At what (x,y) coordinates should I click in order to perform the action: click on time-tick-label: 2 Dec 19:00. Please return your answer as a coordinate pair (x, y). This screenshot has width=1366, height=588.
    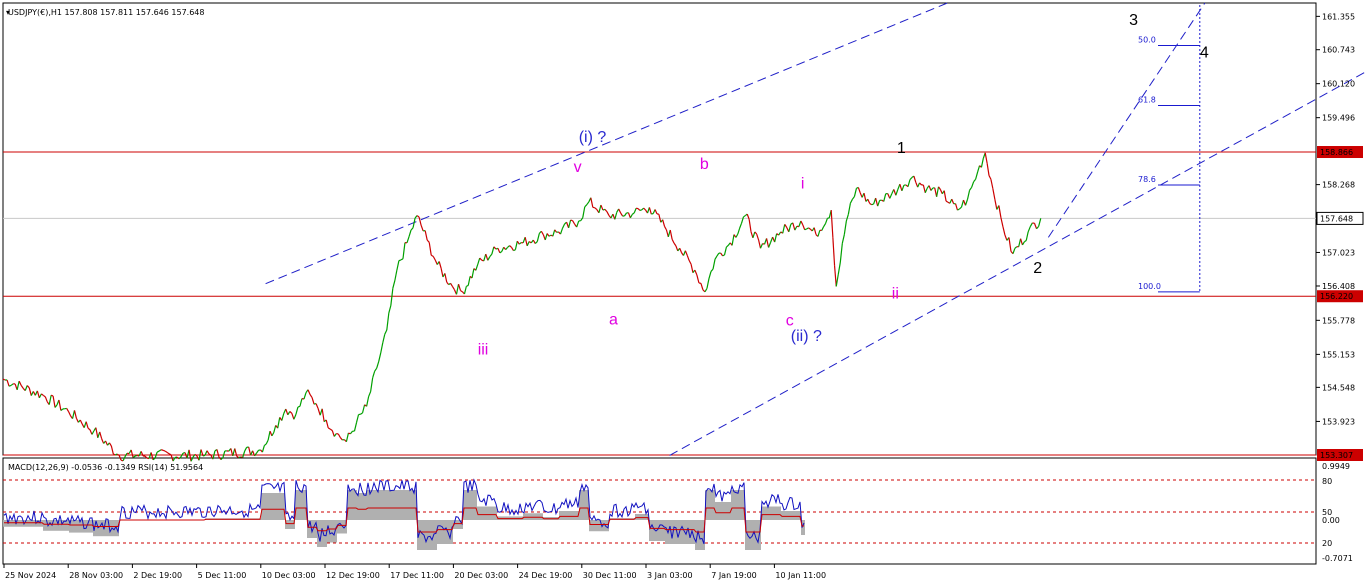
    Looking at the image, I should click on (157, 575).